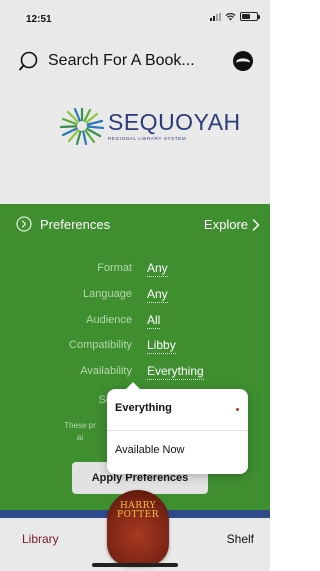 Image resolution: width=320 pixels, height=571 pixels. Describe the element at coordinates (147, 138) in the screenshot. I see `logo-subtitle: REGIONAL LIBRARY SYSTEM` at that location.